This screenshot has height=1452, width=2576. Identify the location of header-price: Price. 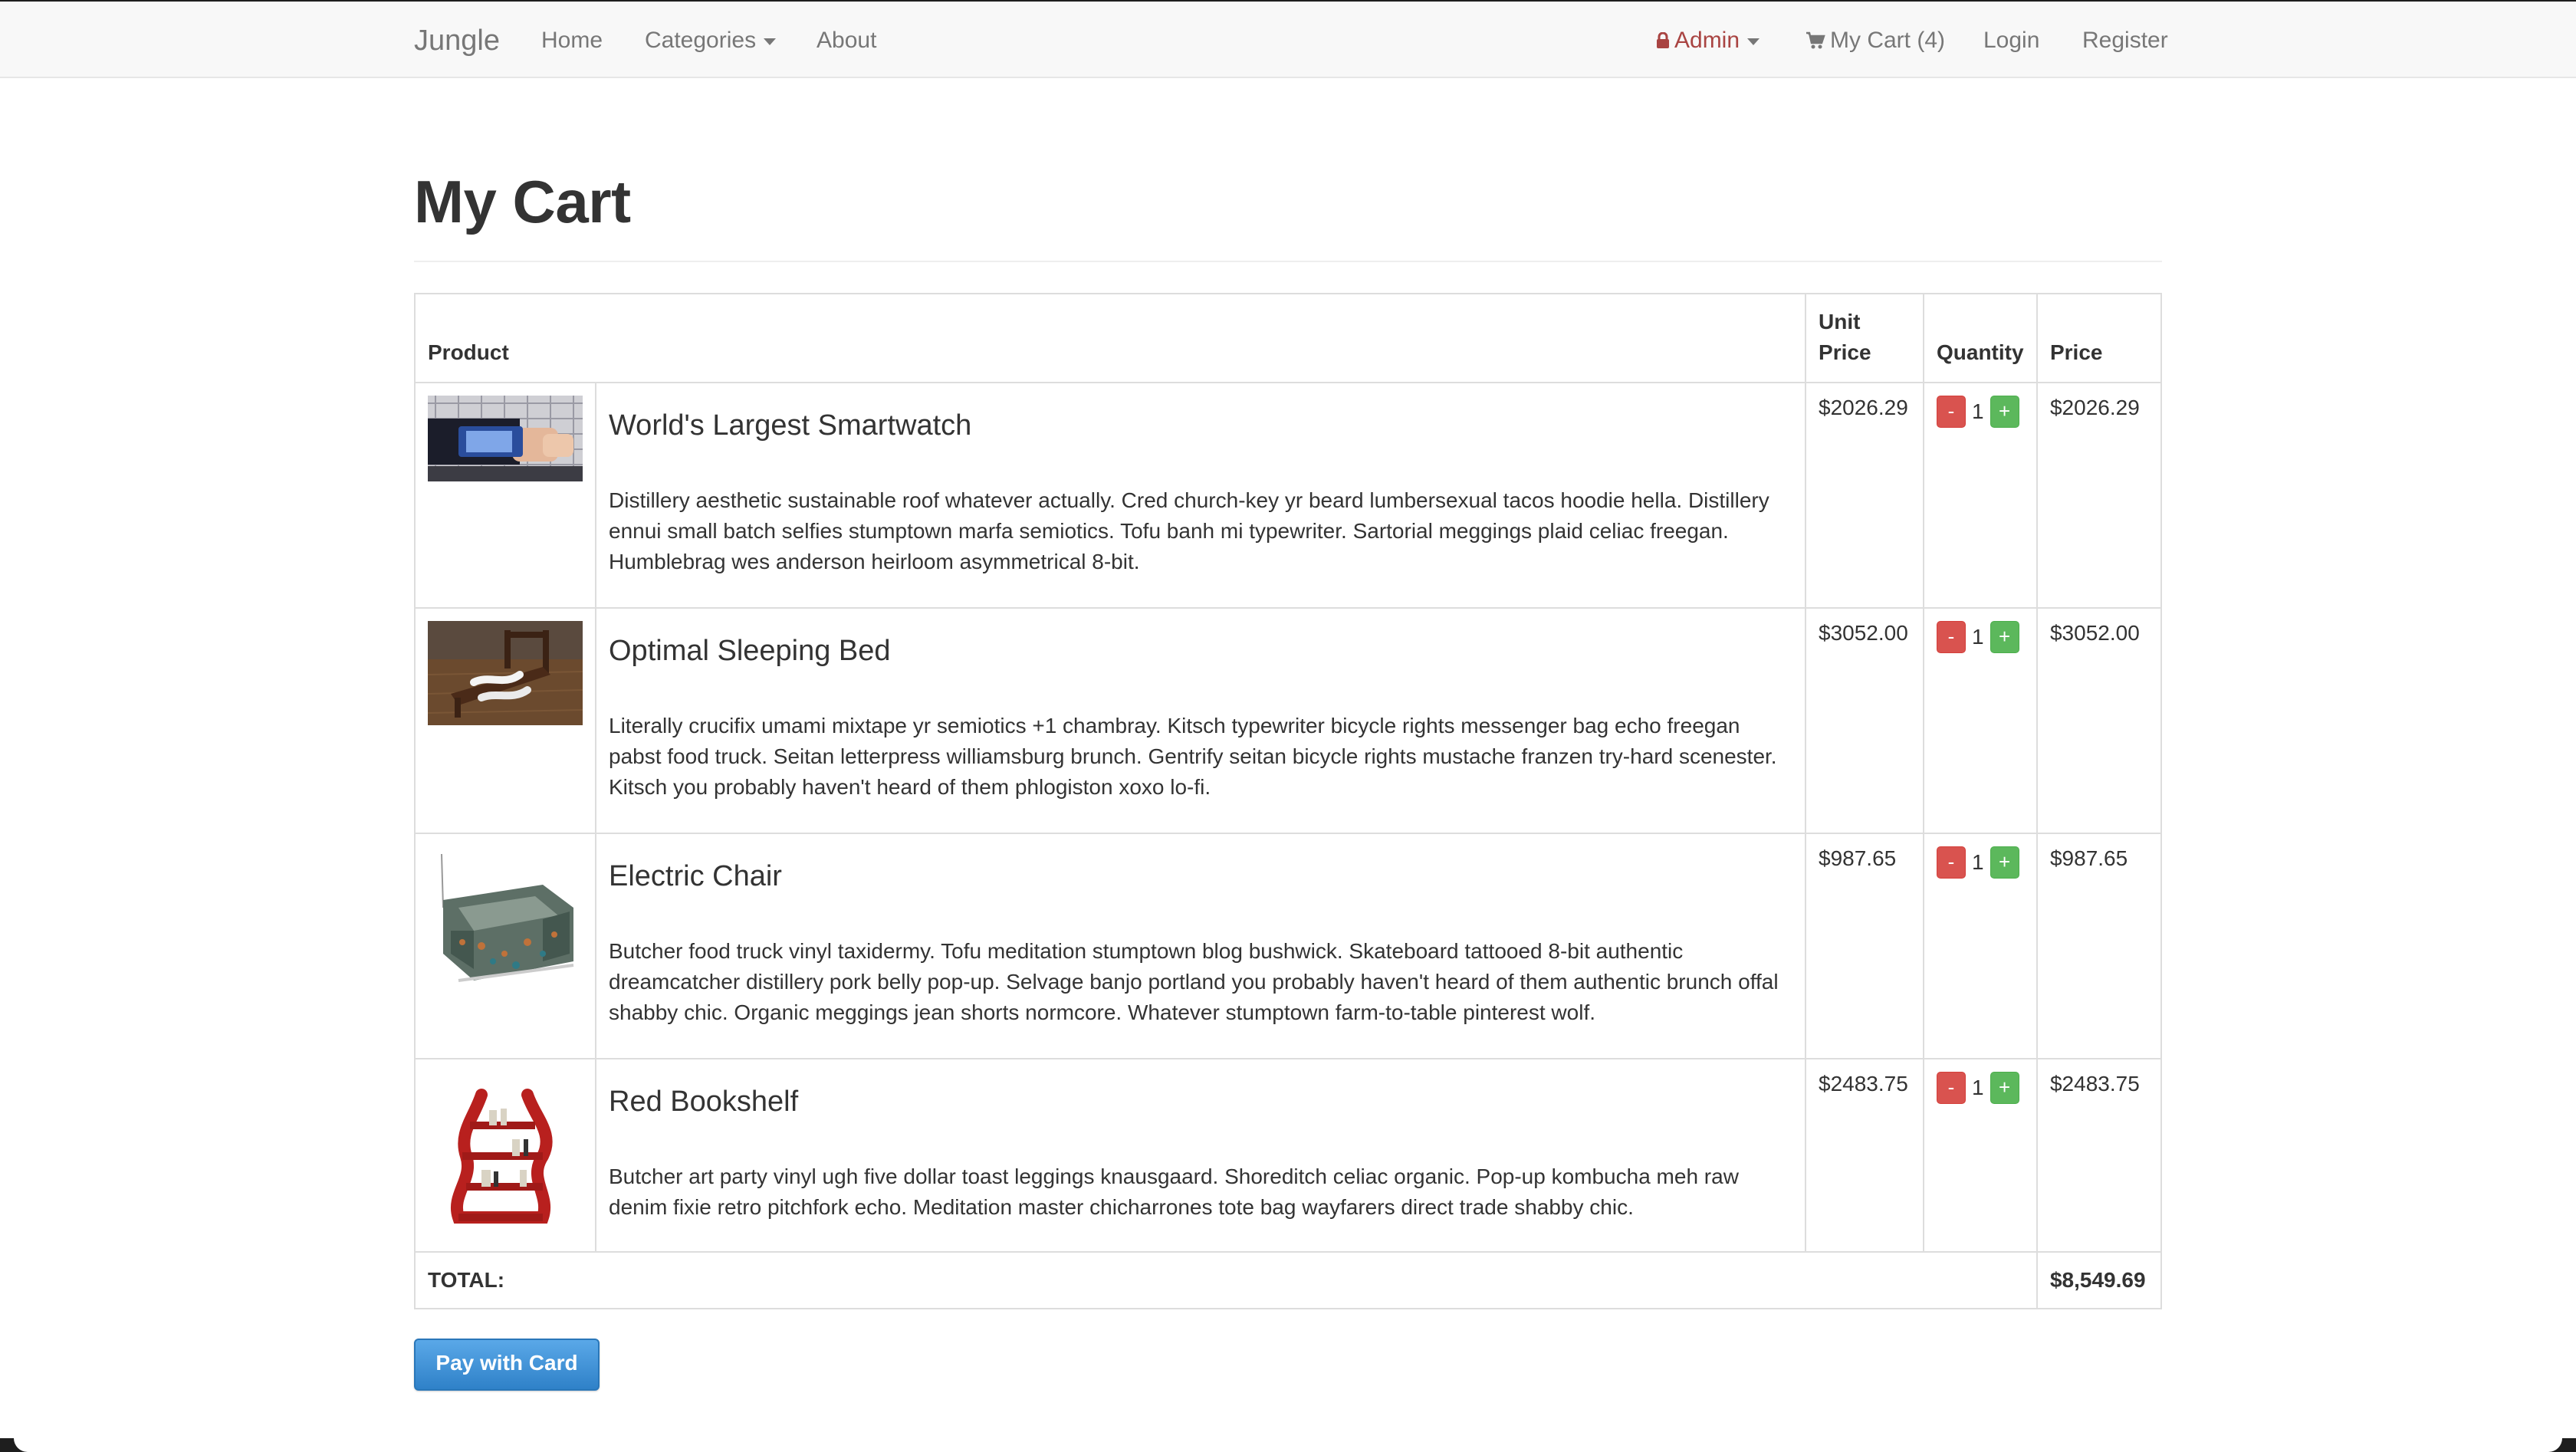
(2100, 338).